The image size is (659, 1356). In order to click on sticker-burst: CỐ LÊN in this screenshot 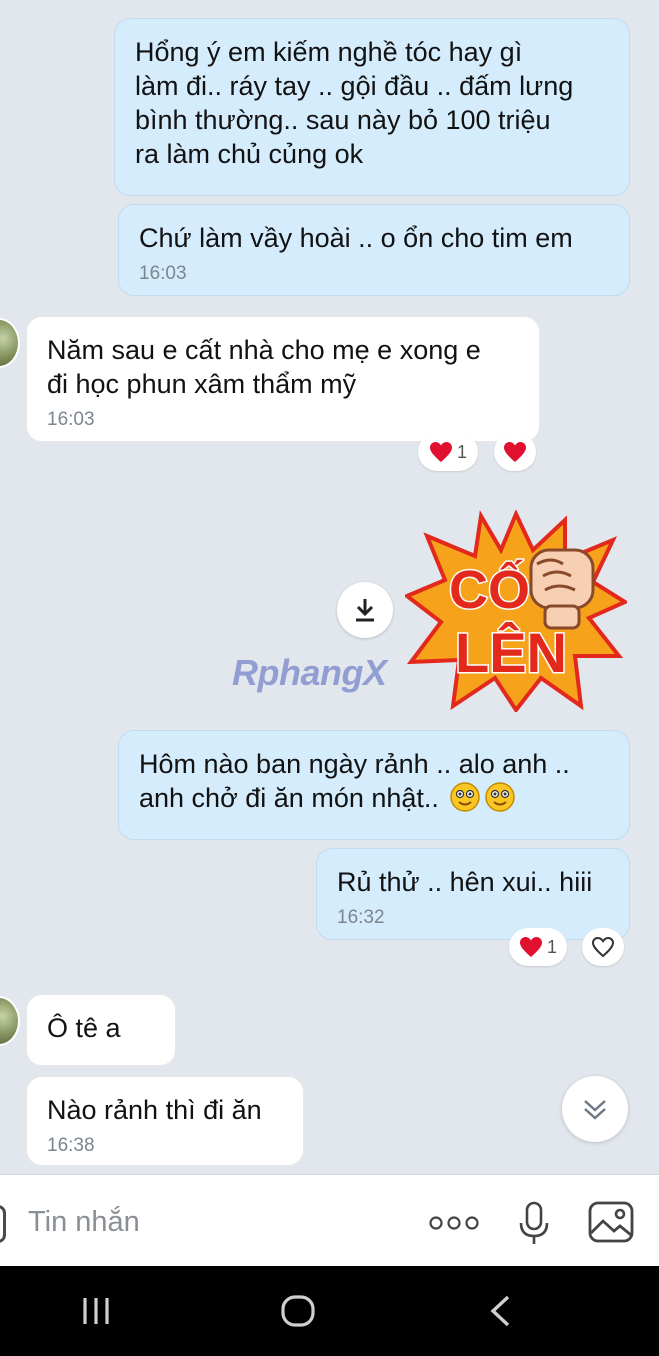, I will do `click(516, 611)`.